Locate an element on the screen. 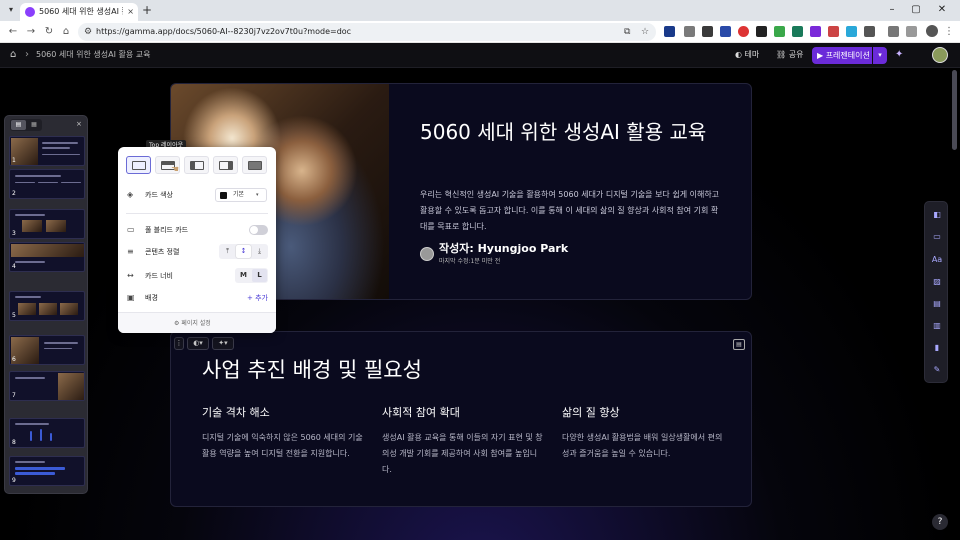 This screenshot has width=960, height=540. column-heading: 사회적 참여 확대 is located at coordinates (421, 413).